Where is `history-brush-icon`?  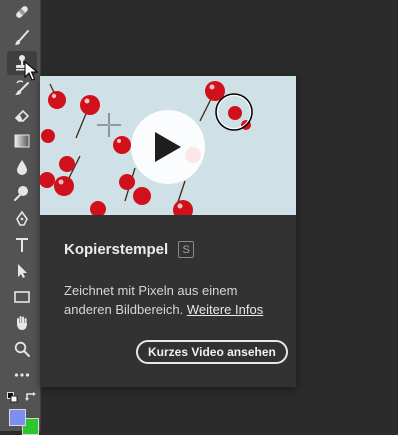 history-brush-icon is located at coordinates (22, 87).